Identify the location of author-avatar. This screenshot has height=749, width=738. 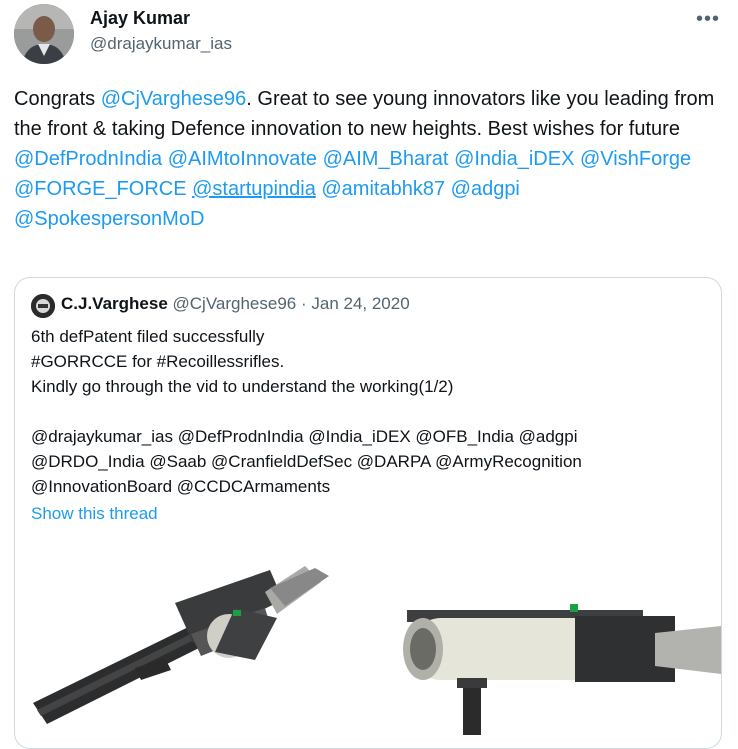
(44, 34).